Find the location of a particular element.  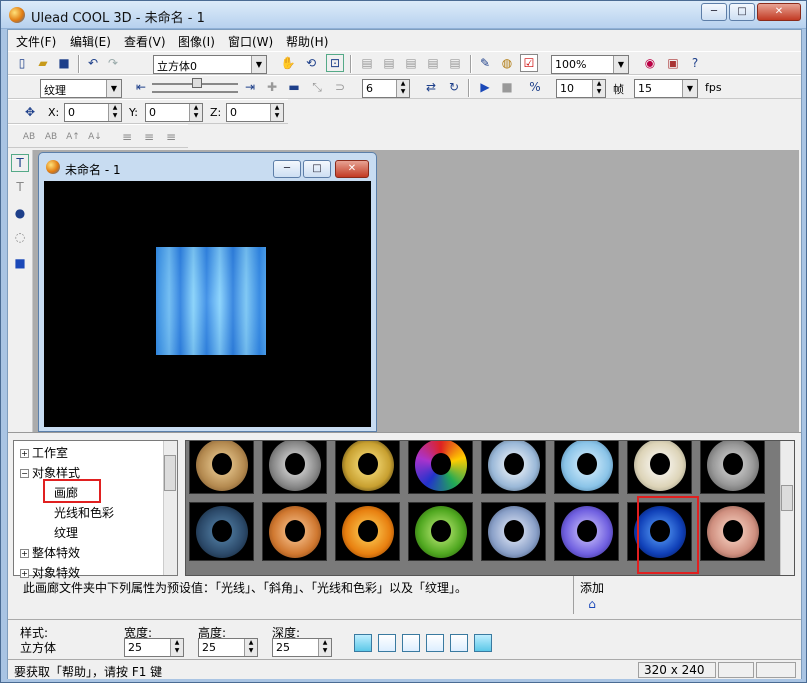

menu-edit: 编辑(E) is located at coordinates (90, 41).